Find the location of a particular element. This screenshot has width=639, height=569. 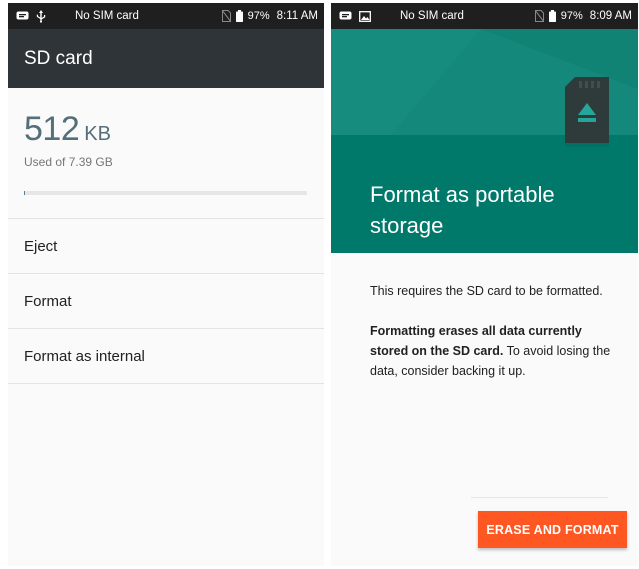

status-bar: No SIM card 97% 8:09 AM is located at coordinates (484, 16).